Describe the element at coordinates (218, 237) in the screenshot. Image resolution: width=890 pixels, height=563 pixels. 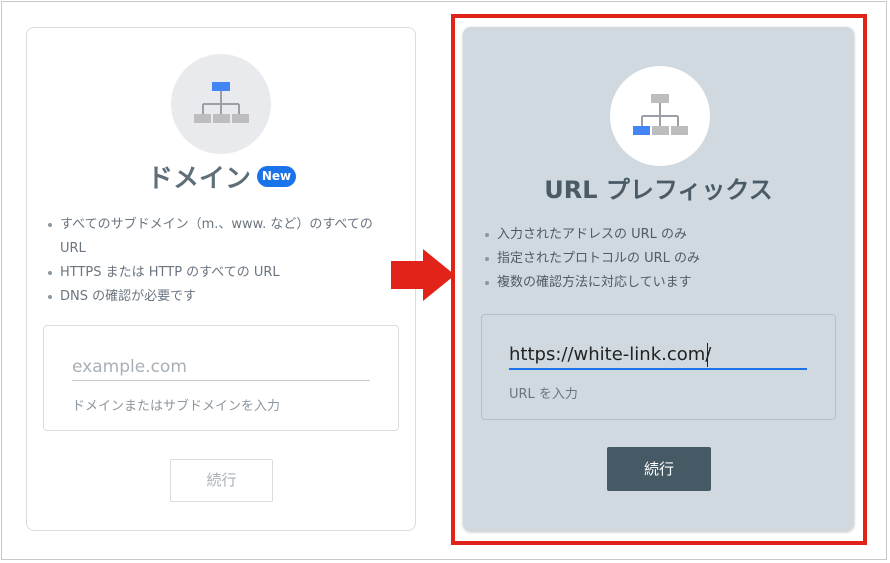
I see `list-item: すべてのサブドメイン（m.、www. など）のすべての URL` at that location.